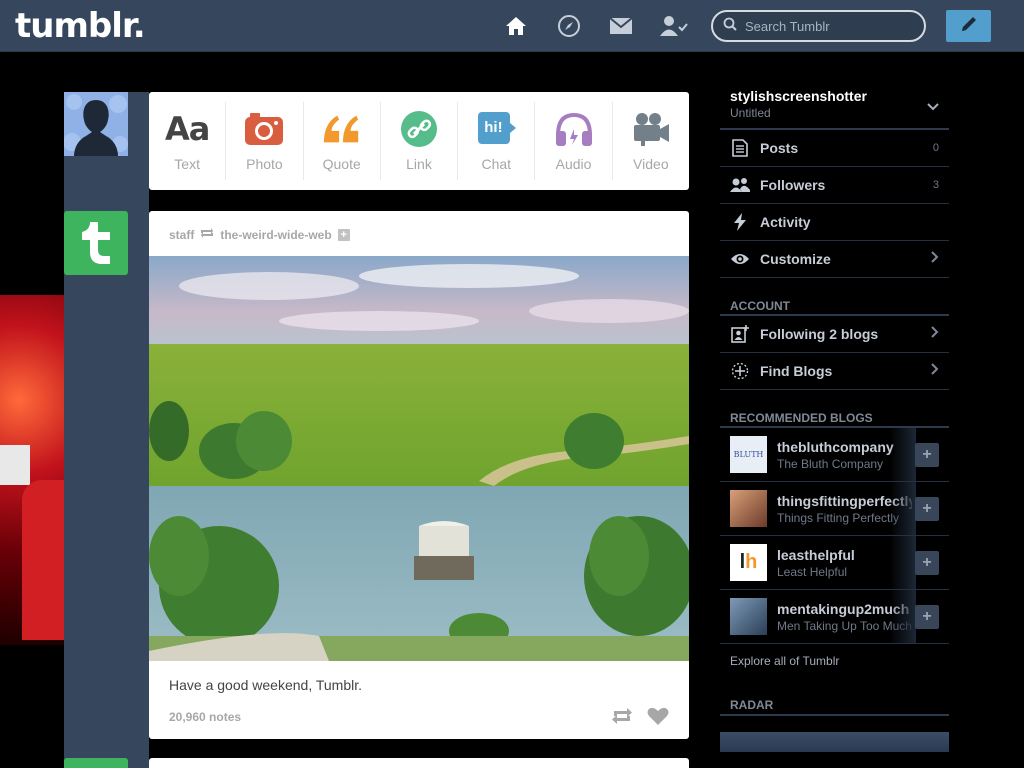 This screenshot has width=1024, height=768. What do you see at coordinates (748, 454) in the screenshot?
I see `blog-avatar: BLUTH` at bounding box center [748, 454].